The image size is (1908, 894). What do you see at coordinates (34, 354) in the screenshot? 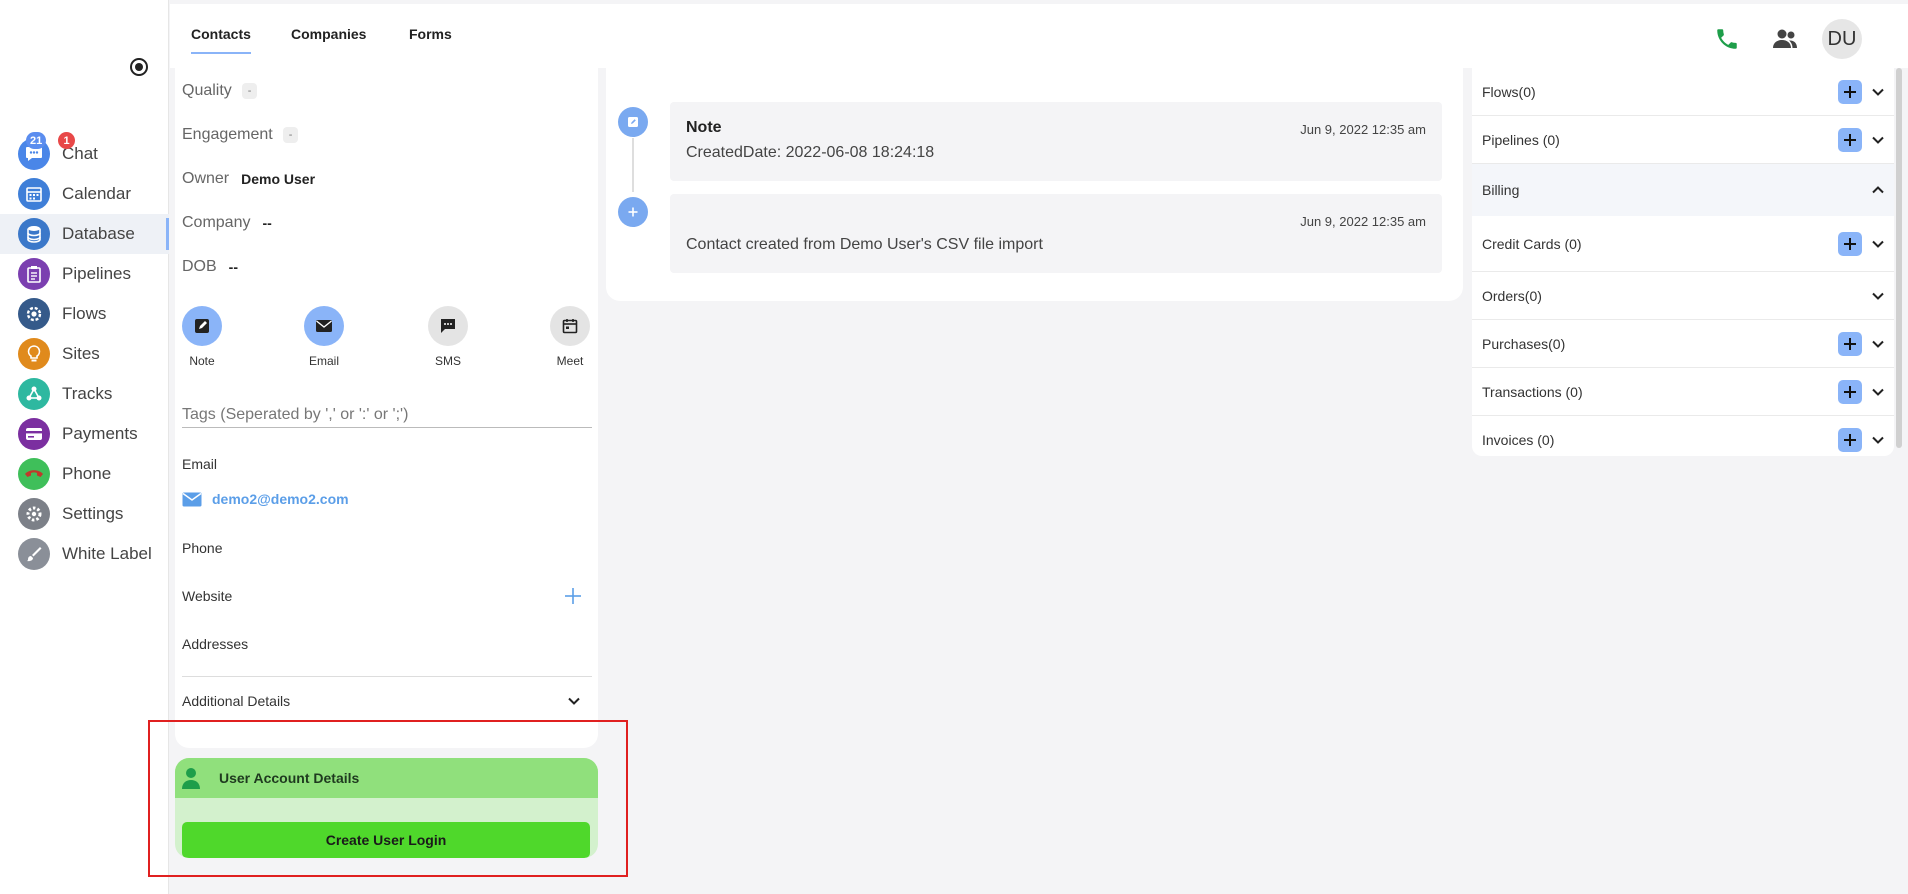
I see `bulb-icon` at bounding box center [34, 354].